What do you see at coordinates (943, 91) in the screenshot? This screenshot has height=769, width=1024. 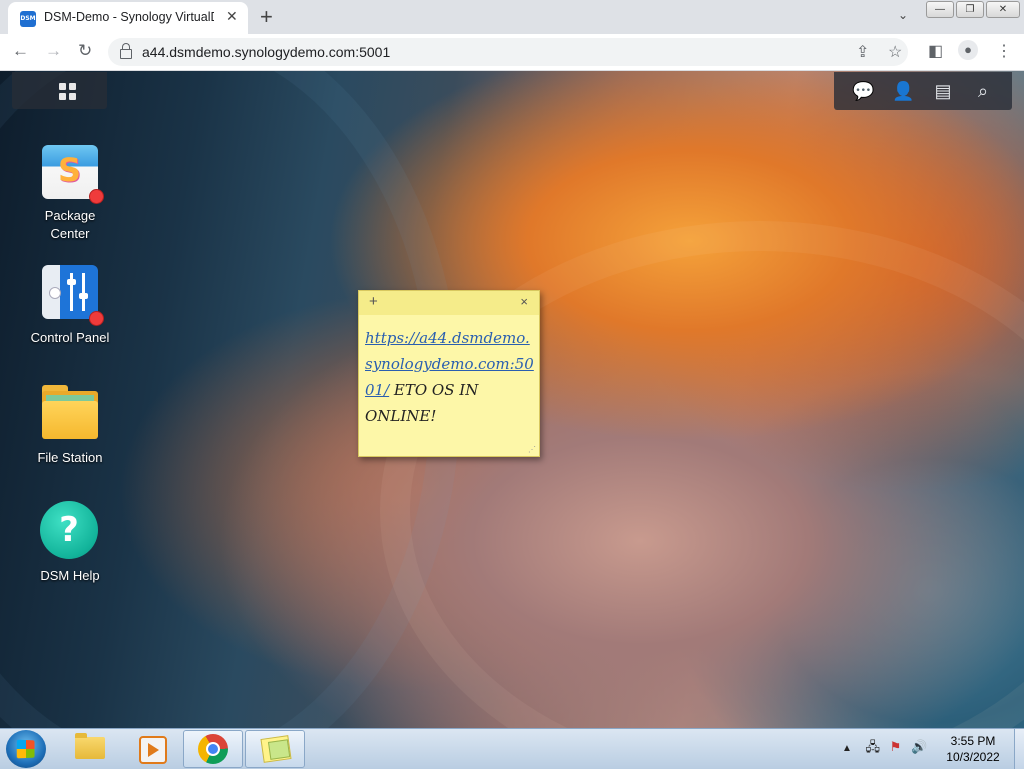 I see `widgets-icon: ▤` at bounding box center [943, 91].